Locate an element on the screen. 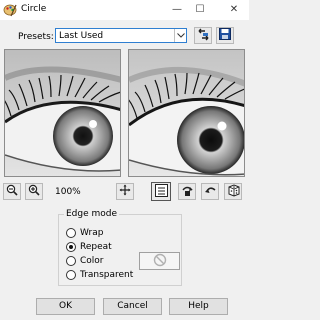 Image resolution: width=320 pixels, height=320 pixels. chevron-down-icon is located at coordinates (180, 35).